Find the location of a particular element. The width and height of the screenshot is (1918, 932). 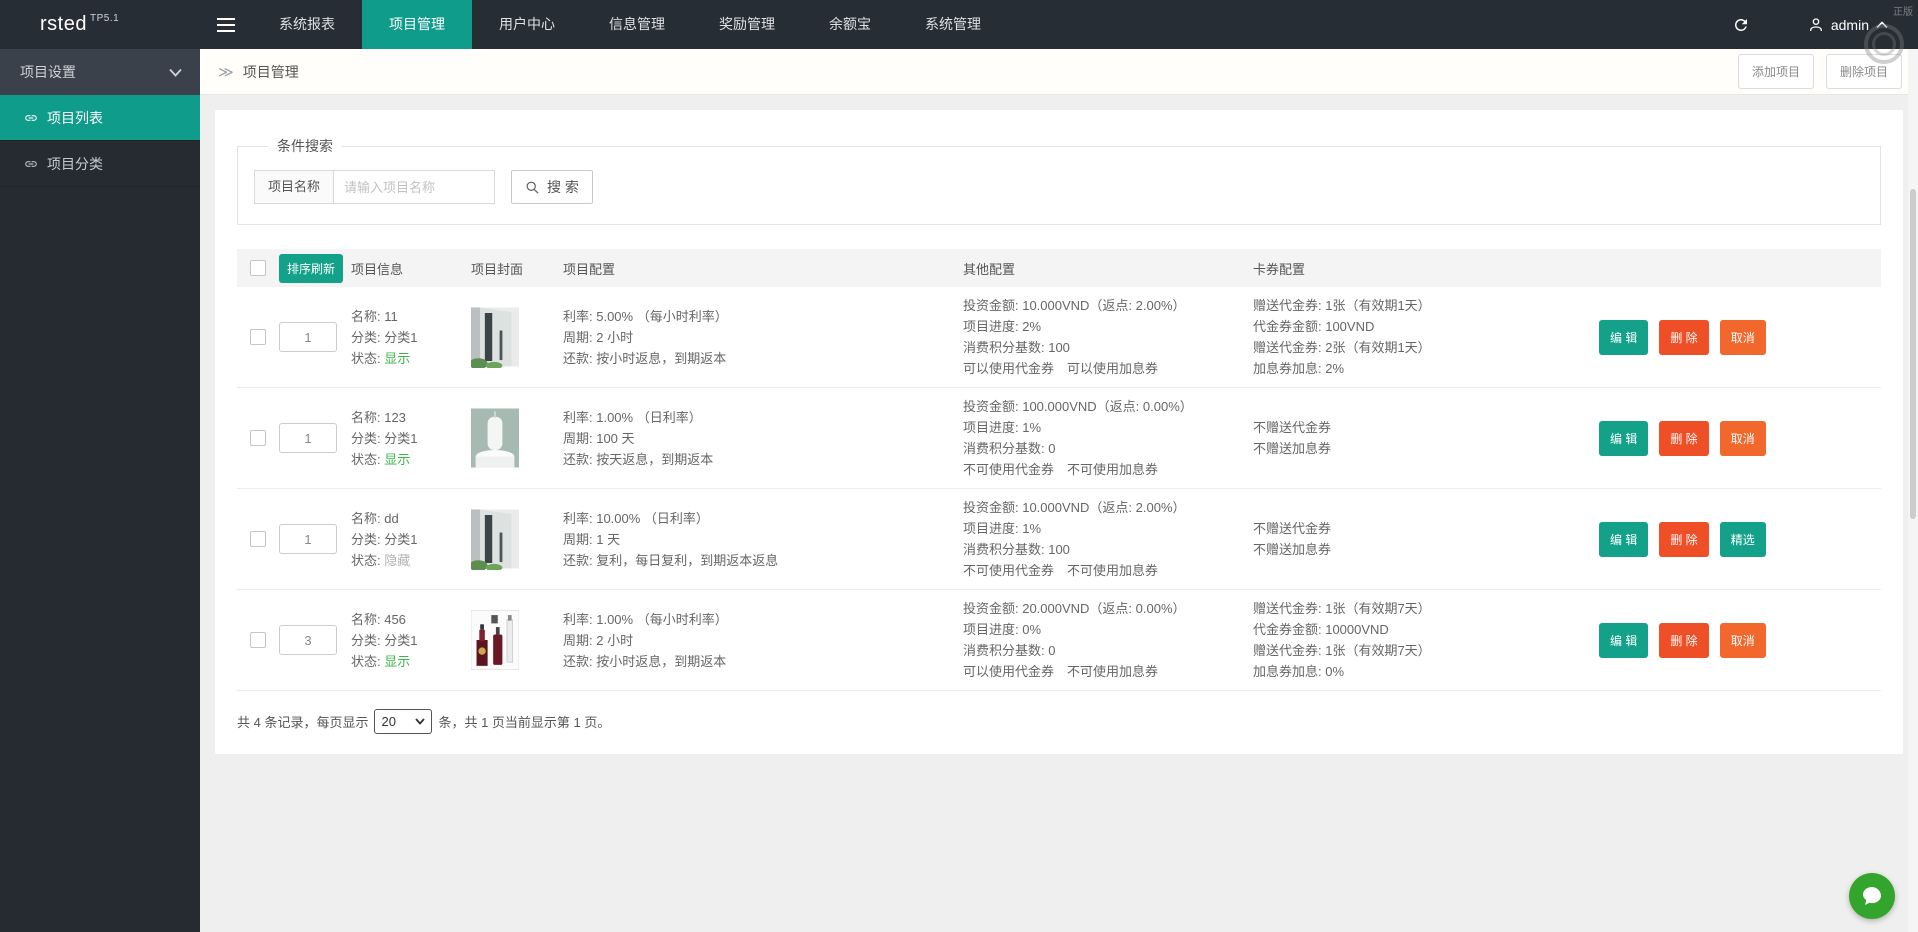

sort-refresh-button: 排序刷新 is located at coordinates (311, 268).